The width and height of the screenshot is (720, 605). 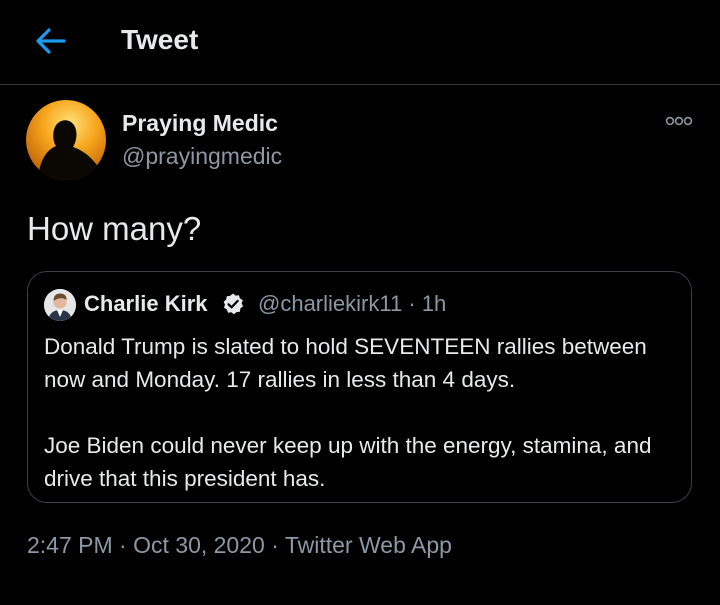 I want to click on arrow-left-icon, so click(x=51, y=41).